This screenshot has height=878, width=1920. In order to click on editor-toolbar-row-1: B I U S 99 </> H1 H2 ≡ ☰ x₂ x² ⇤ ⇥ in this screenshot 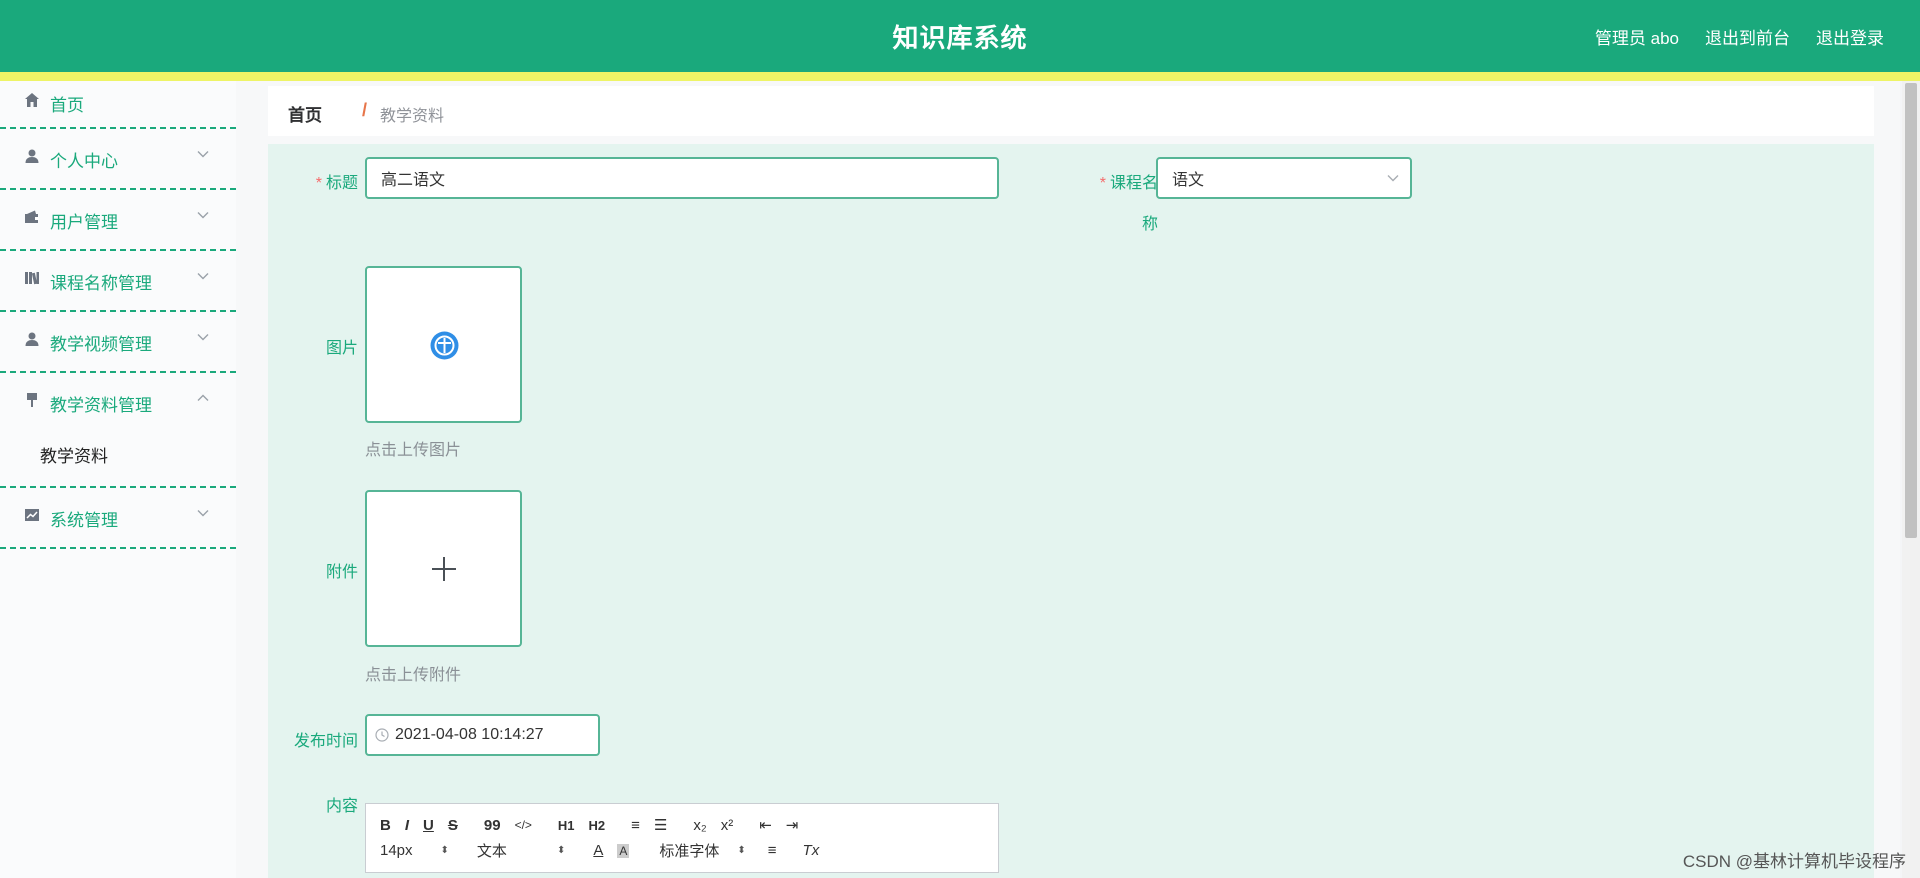, I will do `click(596, 825)`.